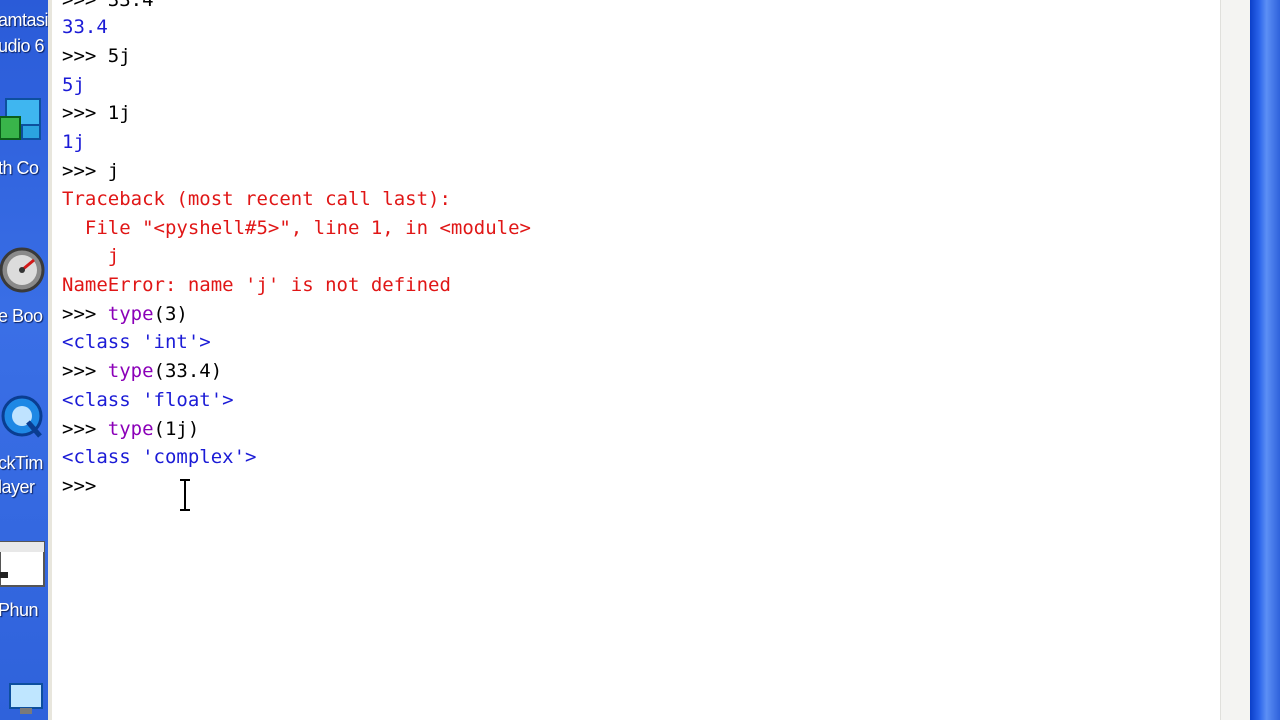  I want to click on input-code: (33.4), so click(188, 371).